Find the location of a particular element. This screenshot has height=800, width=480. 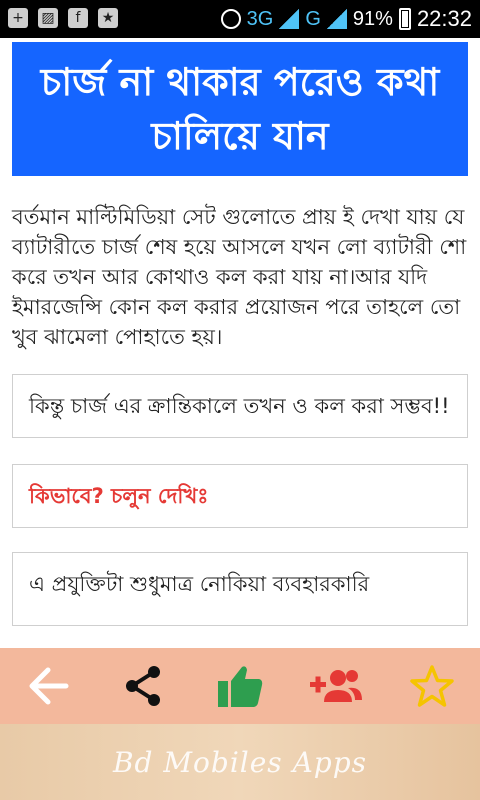

status-bar: + ▨ f ★ 3G G 91% 22:32 is located at coordinates (240, 19).